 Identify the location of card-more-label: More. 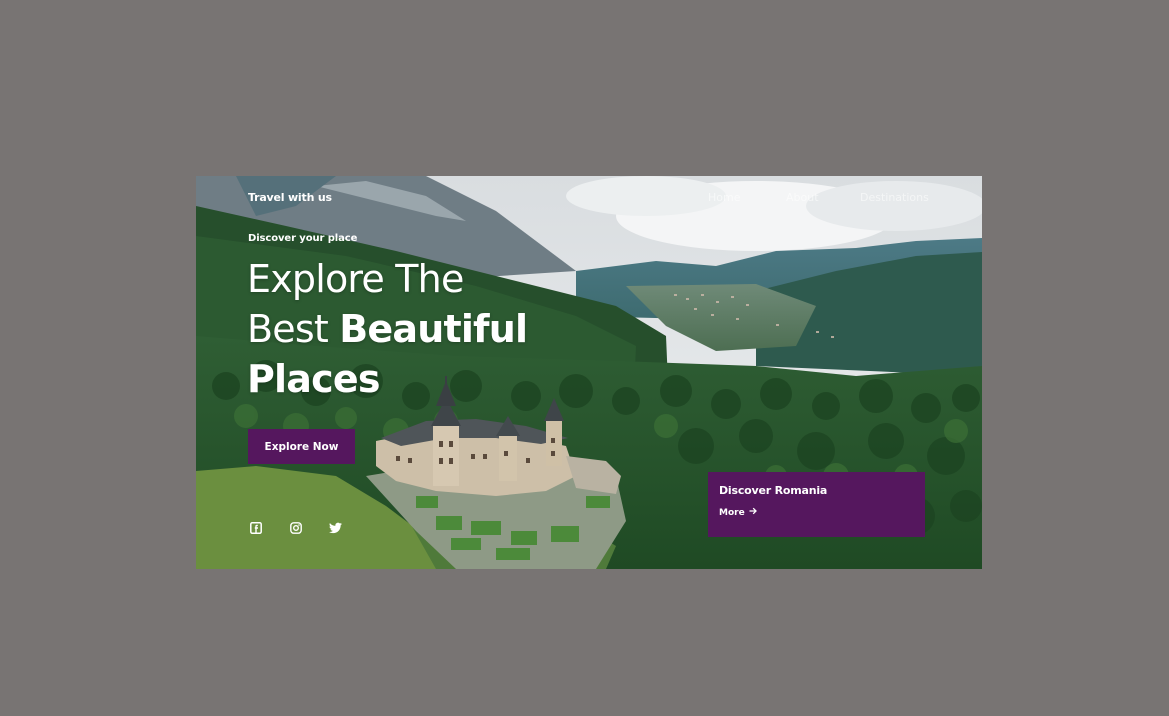
(732, 512).